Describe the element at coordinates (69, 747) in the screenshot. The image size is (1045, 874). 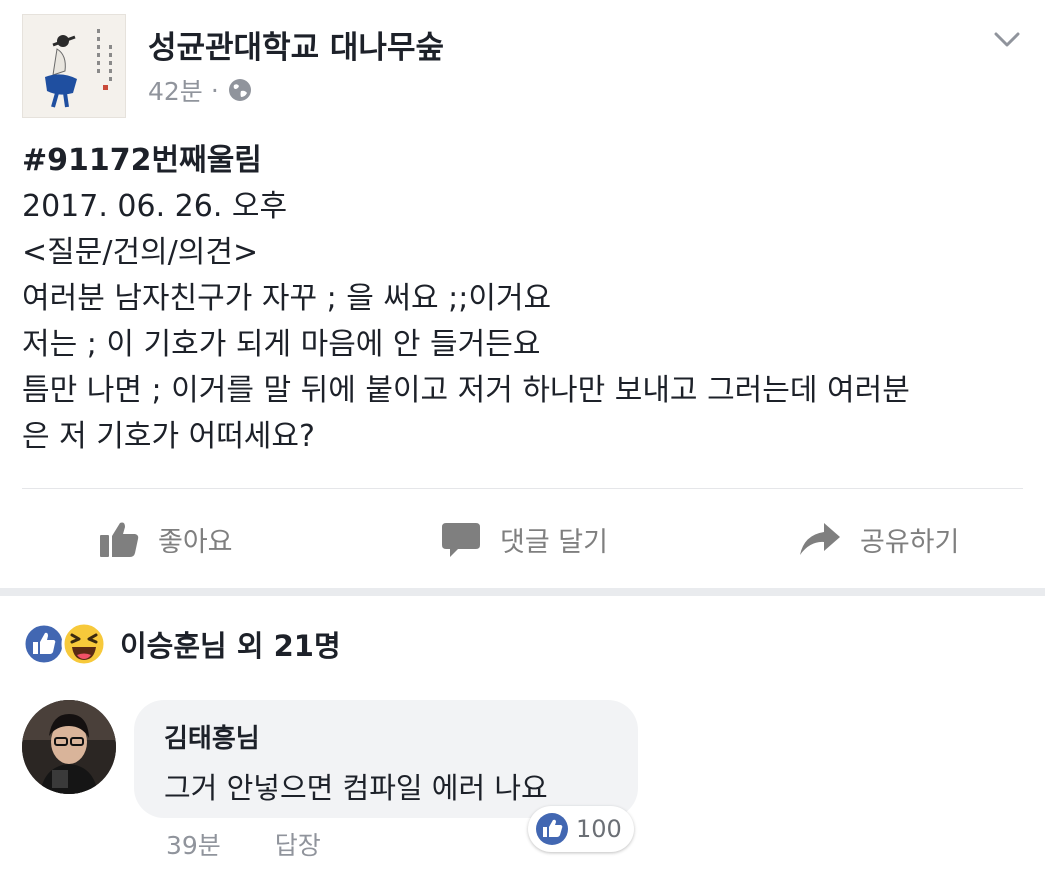
I see `commenter-avatar` at that location.